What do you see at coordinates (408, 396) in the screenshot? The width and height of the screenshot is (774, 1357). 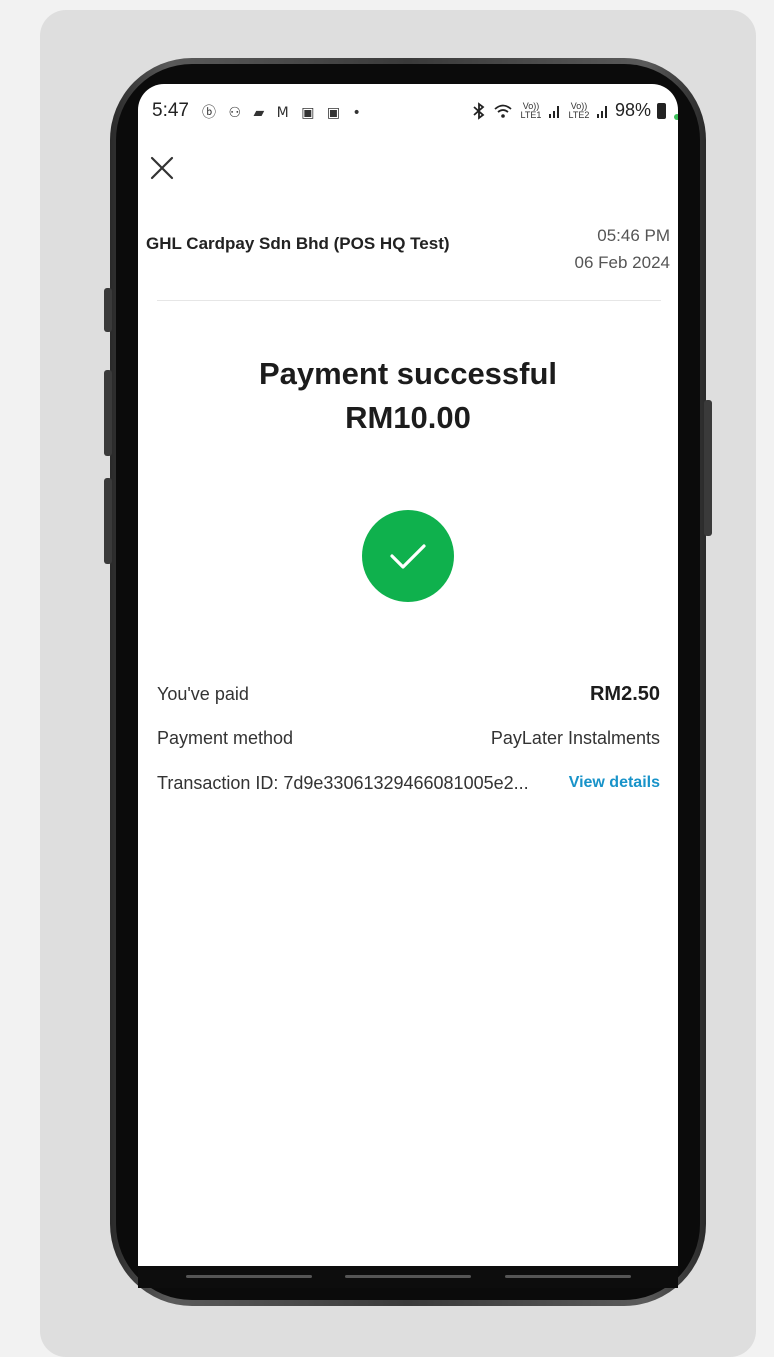 I see `result-heading: Payment successful RM10.00` at bounding box center [408, 396].